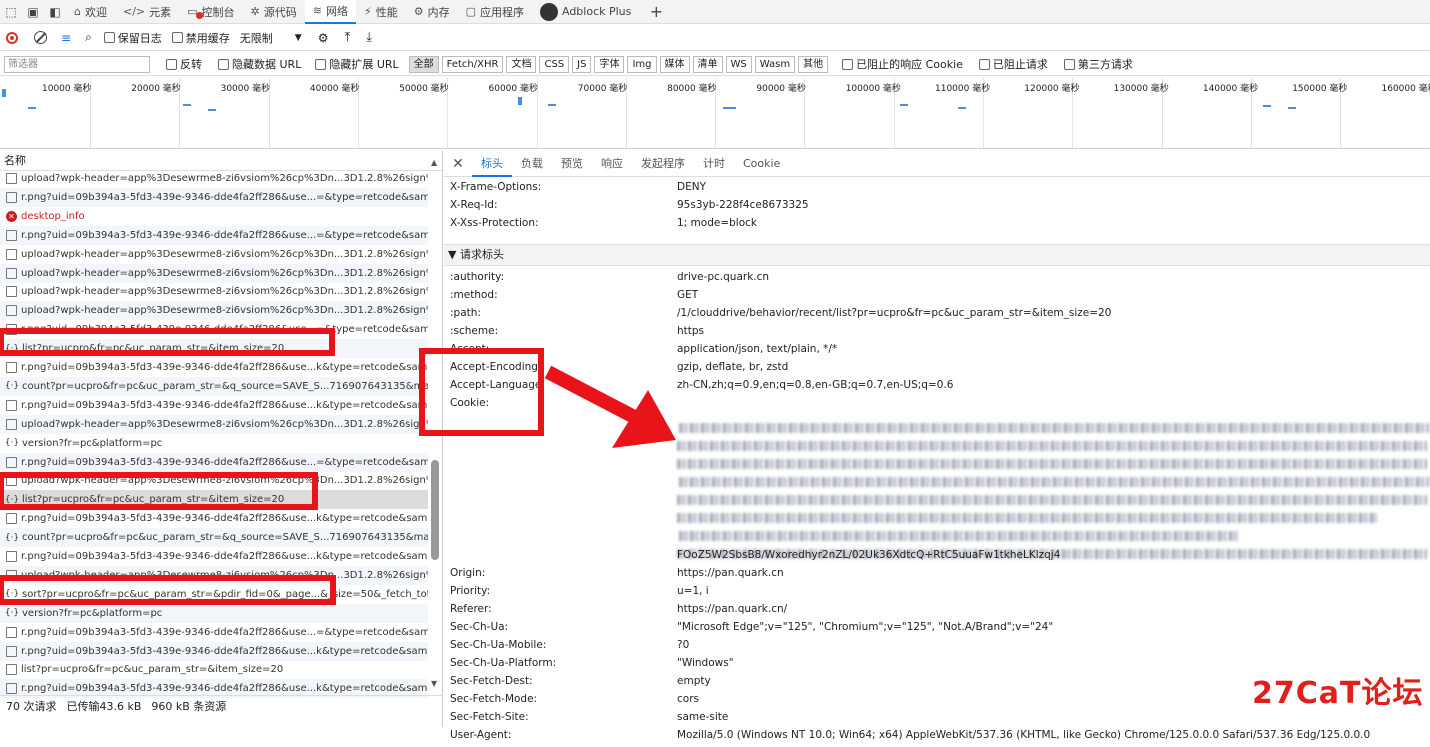  I want to click on import-har-icon: ⤒, so click(347, 37).